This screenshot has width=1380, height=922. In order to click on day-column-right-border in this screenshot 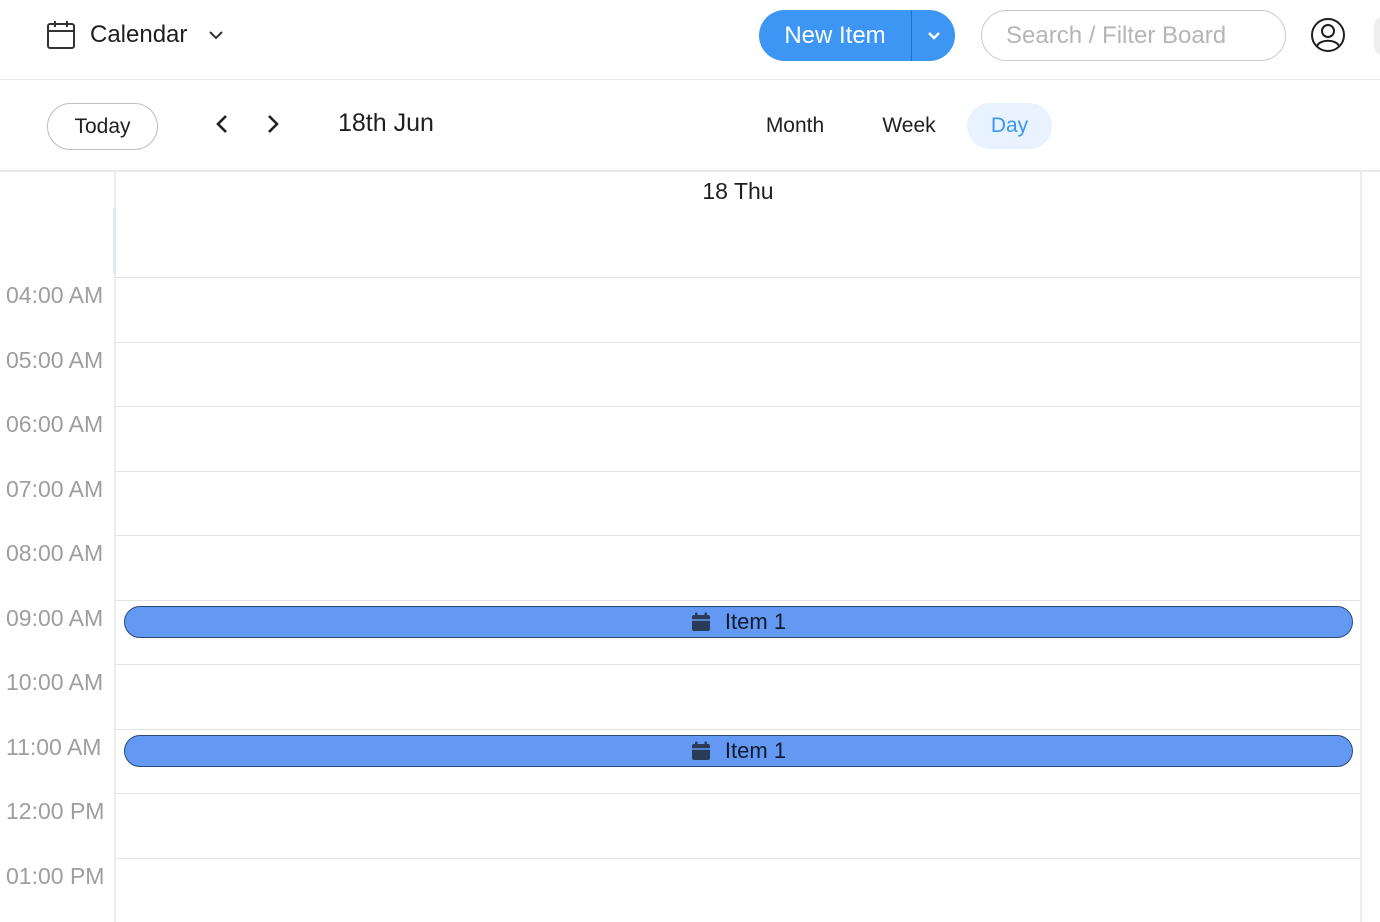, I will do `click(1361, 547)`.